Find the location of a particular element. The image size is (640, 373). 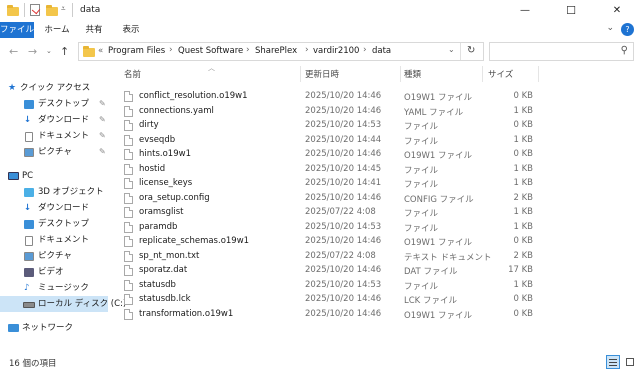

new-folder-icon is located at coordinates (52, 10).